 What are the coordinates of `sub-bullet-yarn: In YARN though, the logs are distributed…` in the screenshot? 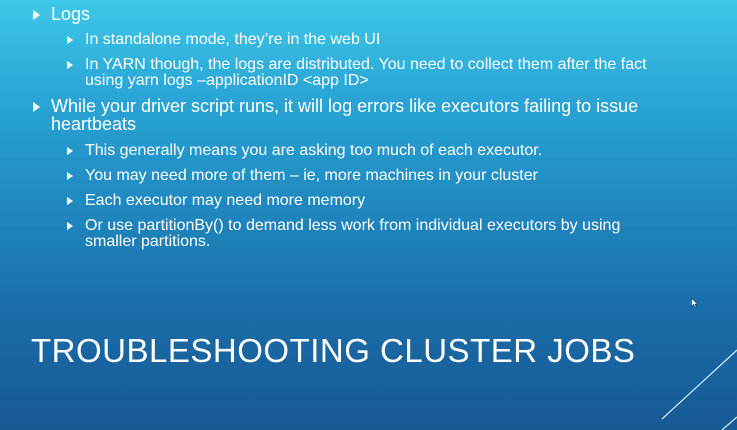 It's located at (367, 73).